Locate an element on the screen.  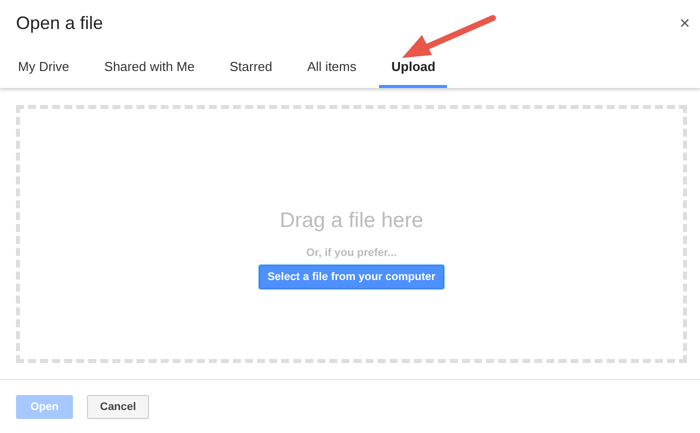
tab: All items is located at coordinates (331, 73).